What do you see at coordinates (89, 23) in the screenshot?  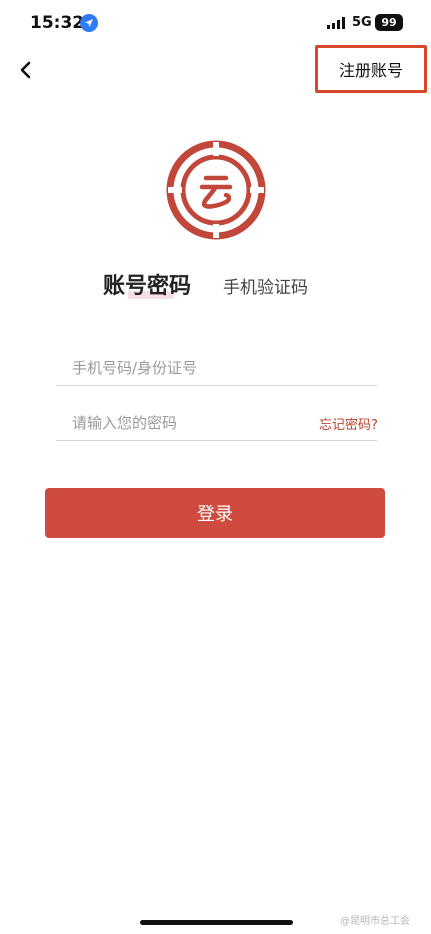 I see `location-arrow-icon` at bounding box center [89, 23].